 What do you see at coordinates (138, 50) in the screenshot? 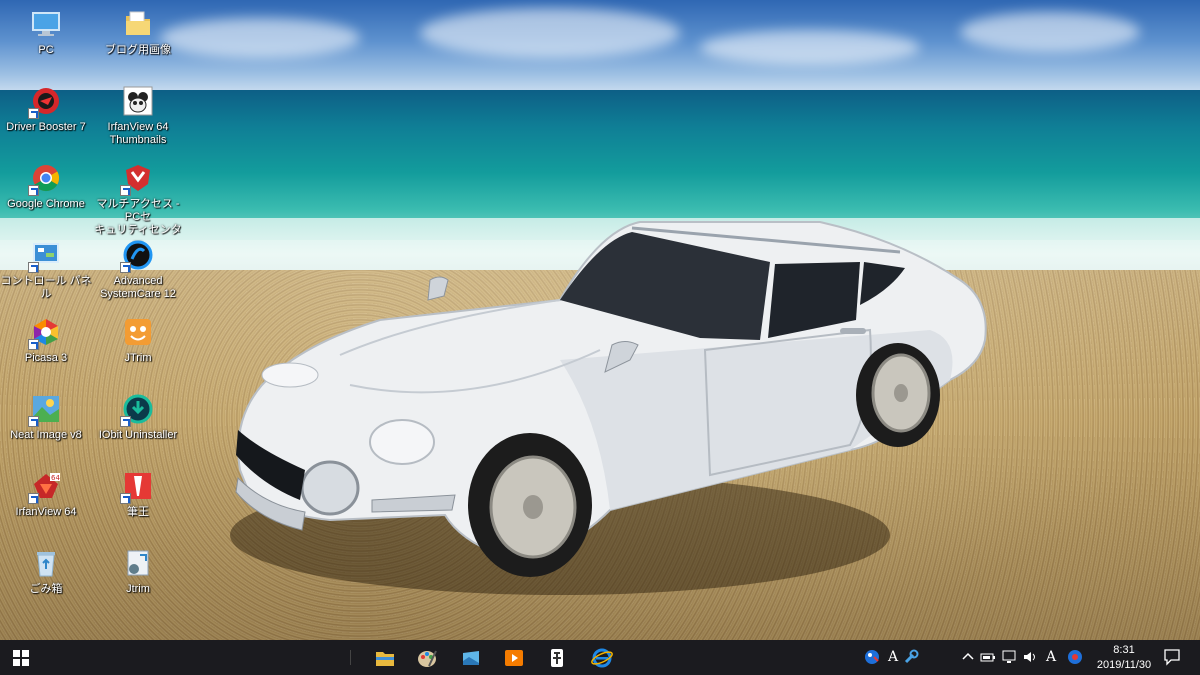
I see `desktop-icon-label: ブログ用画像` at bounding box center [138, 50].